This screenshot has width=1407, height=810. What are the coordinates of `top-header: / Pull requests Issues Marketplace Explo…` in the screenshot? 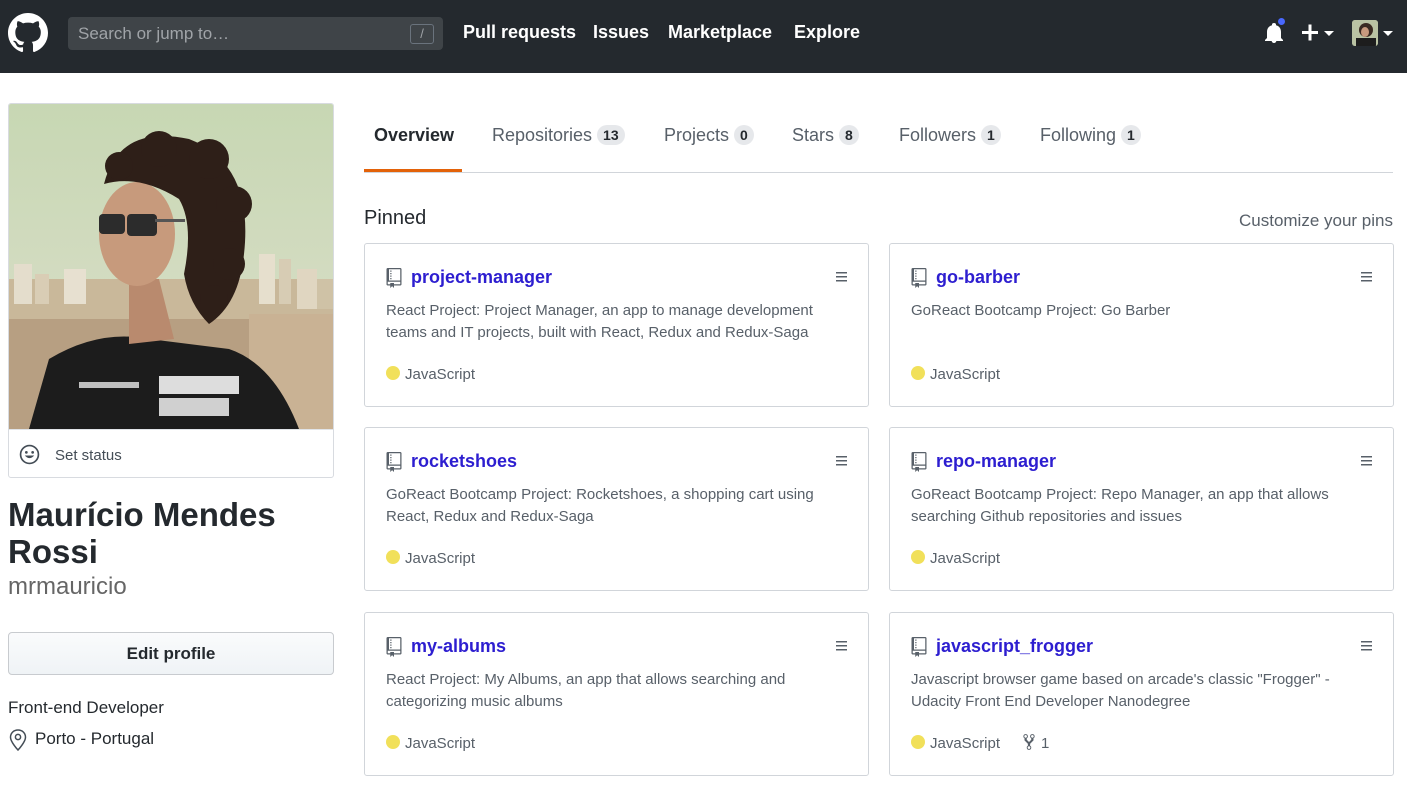 It's located at (703, 36).